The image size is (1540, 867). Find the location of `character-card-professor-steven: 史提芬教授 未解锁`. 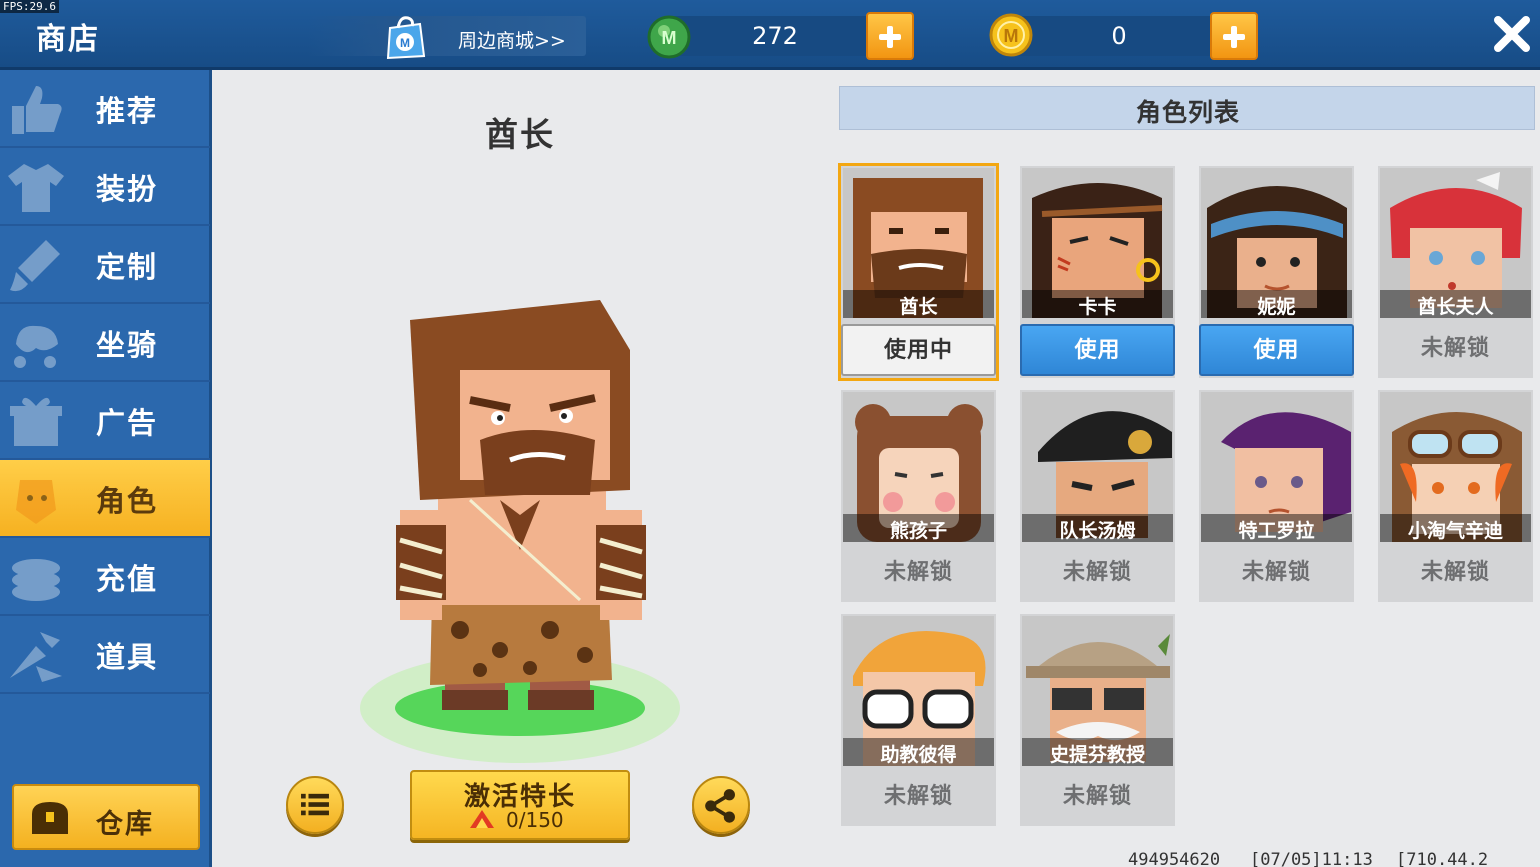

character-card-professor-steven: 史提芬教授 未解锁 is located at coordinates (1097, 720).